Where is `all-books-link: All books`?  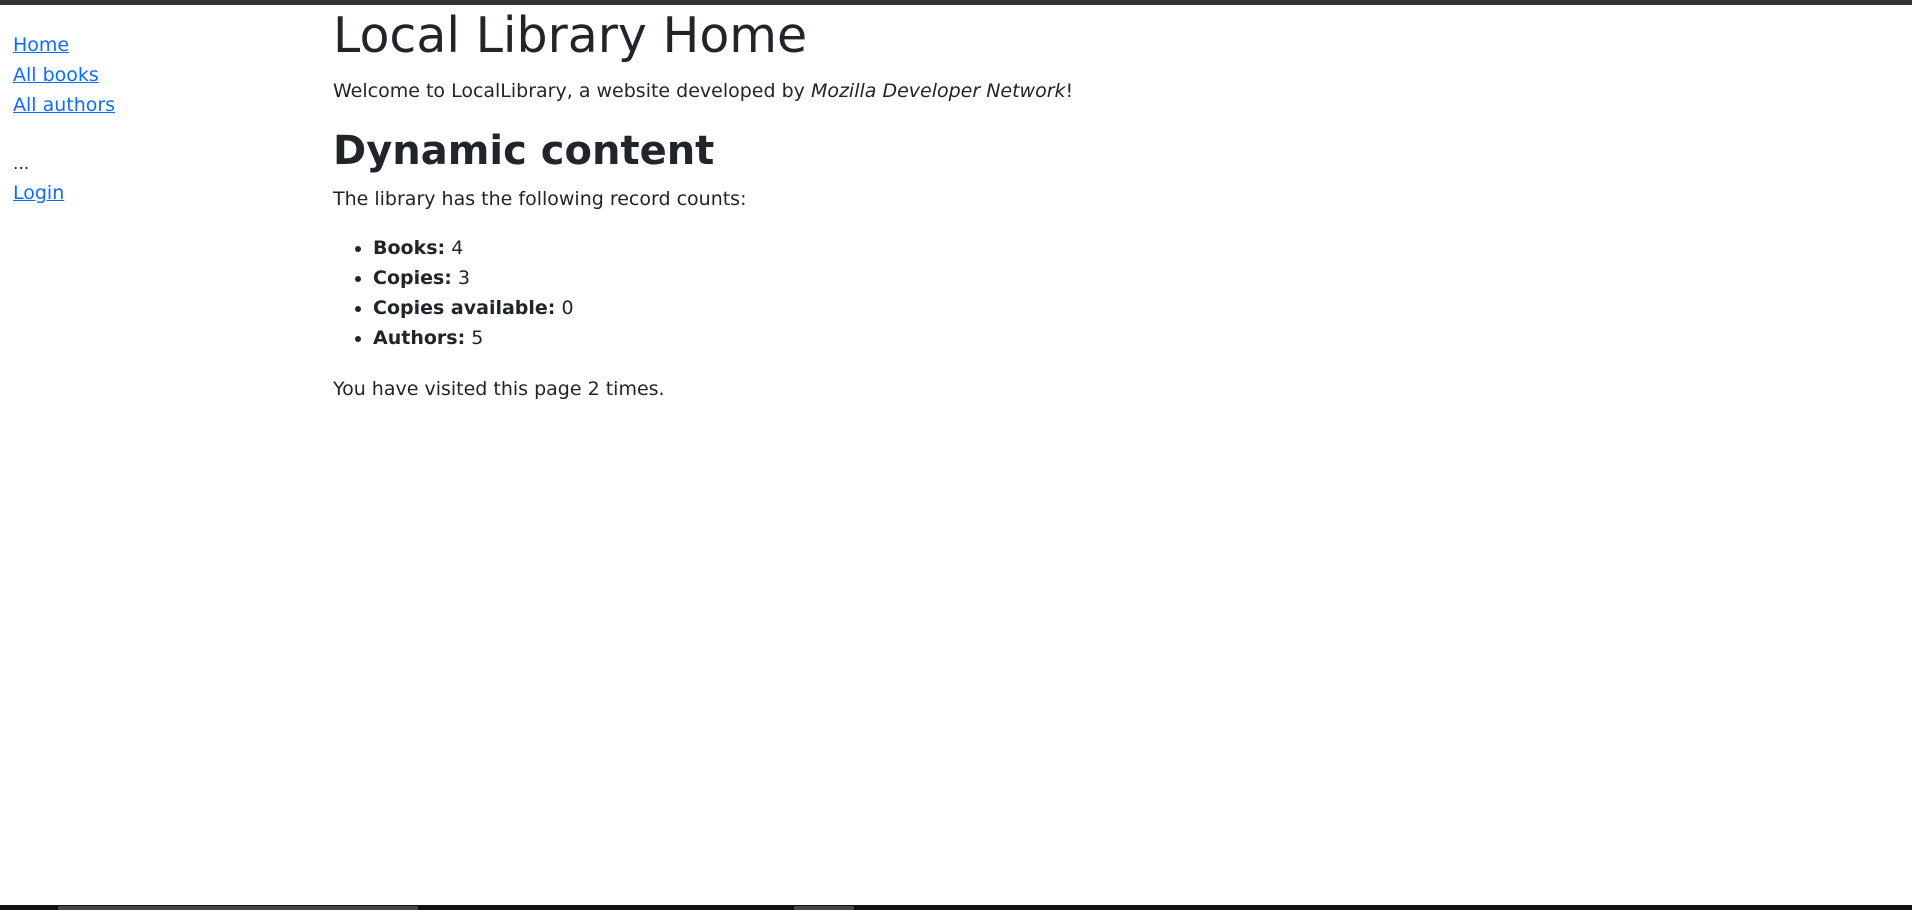
all-books-link: All books is located at coordinates (56, 75).